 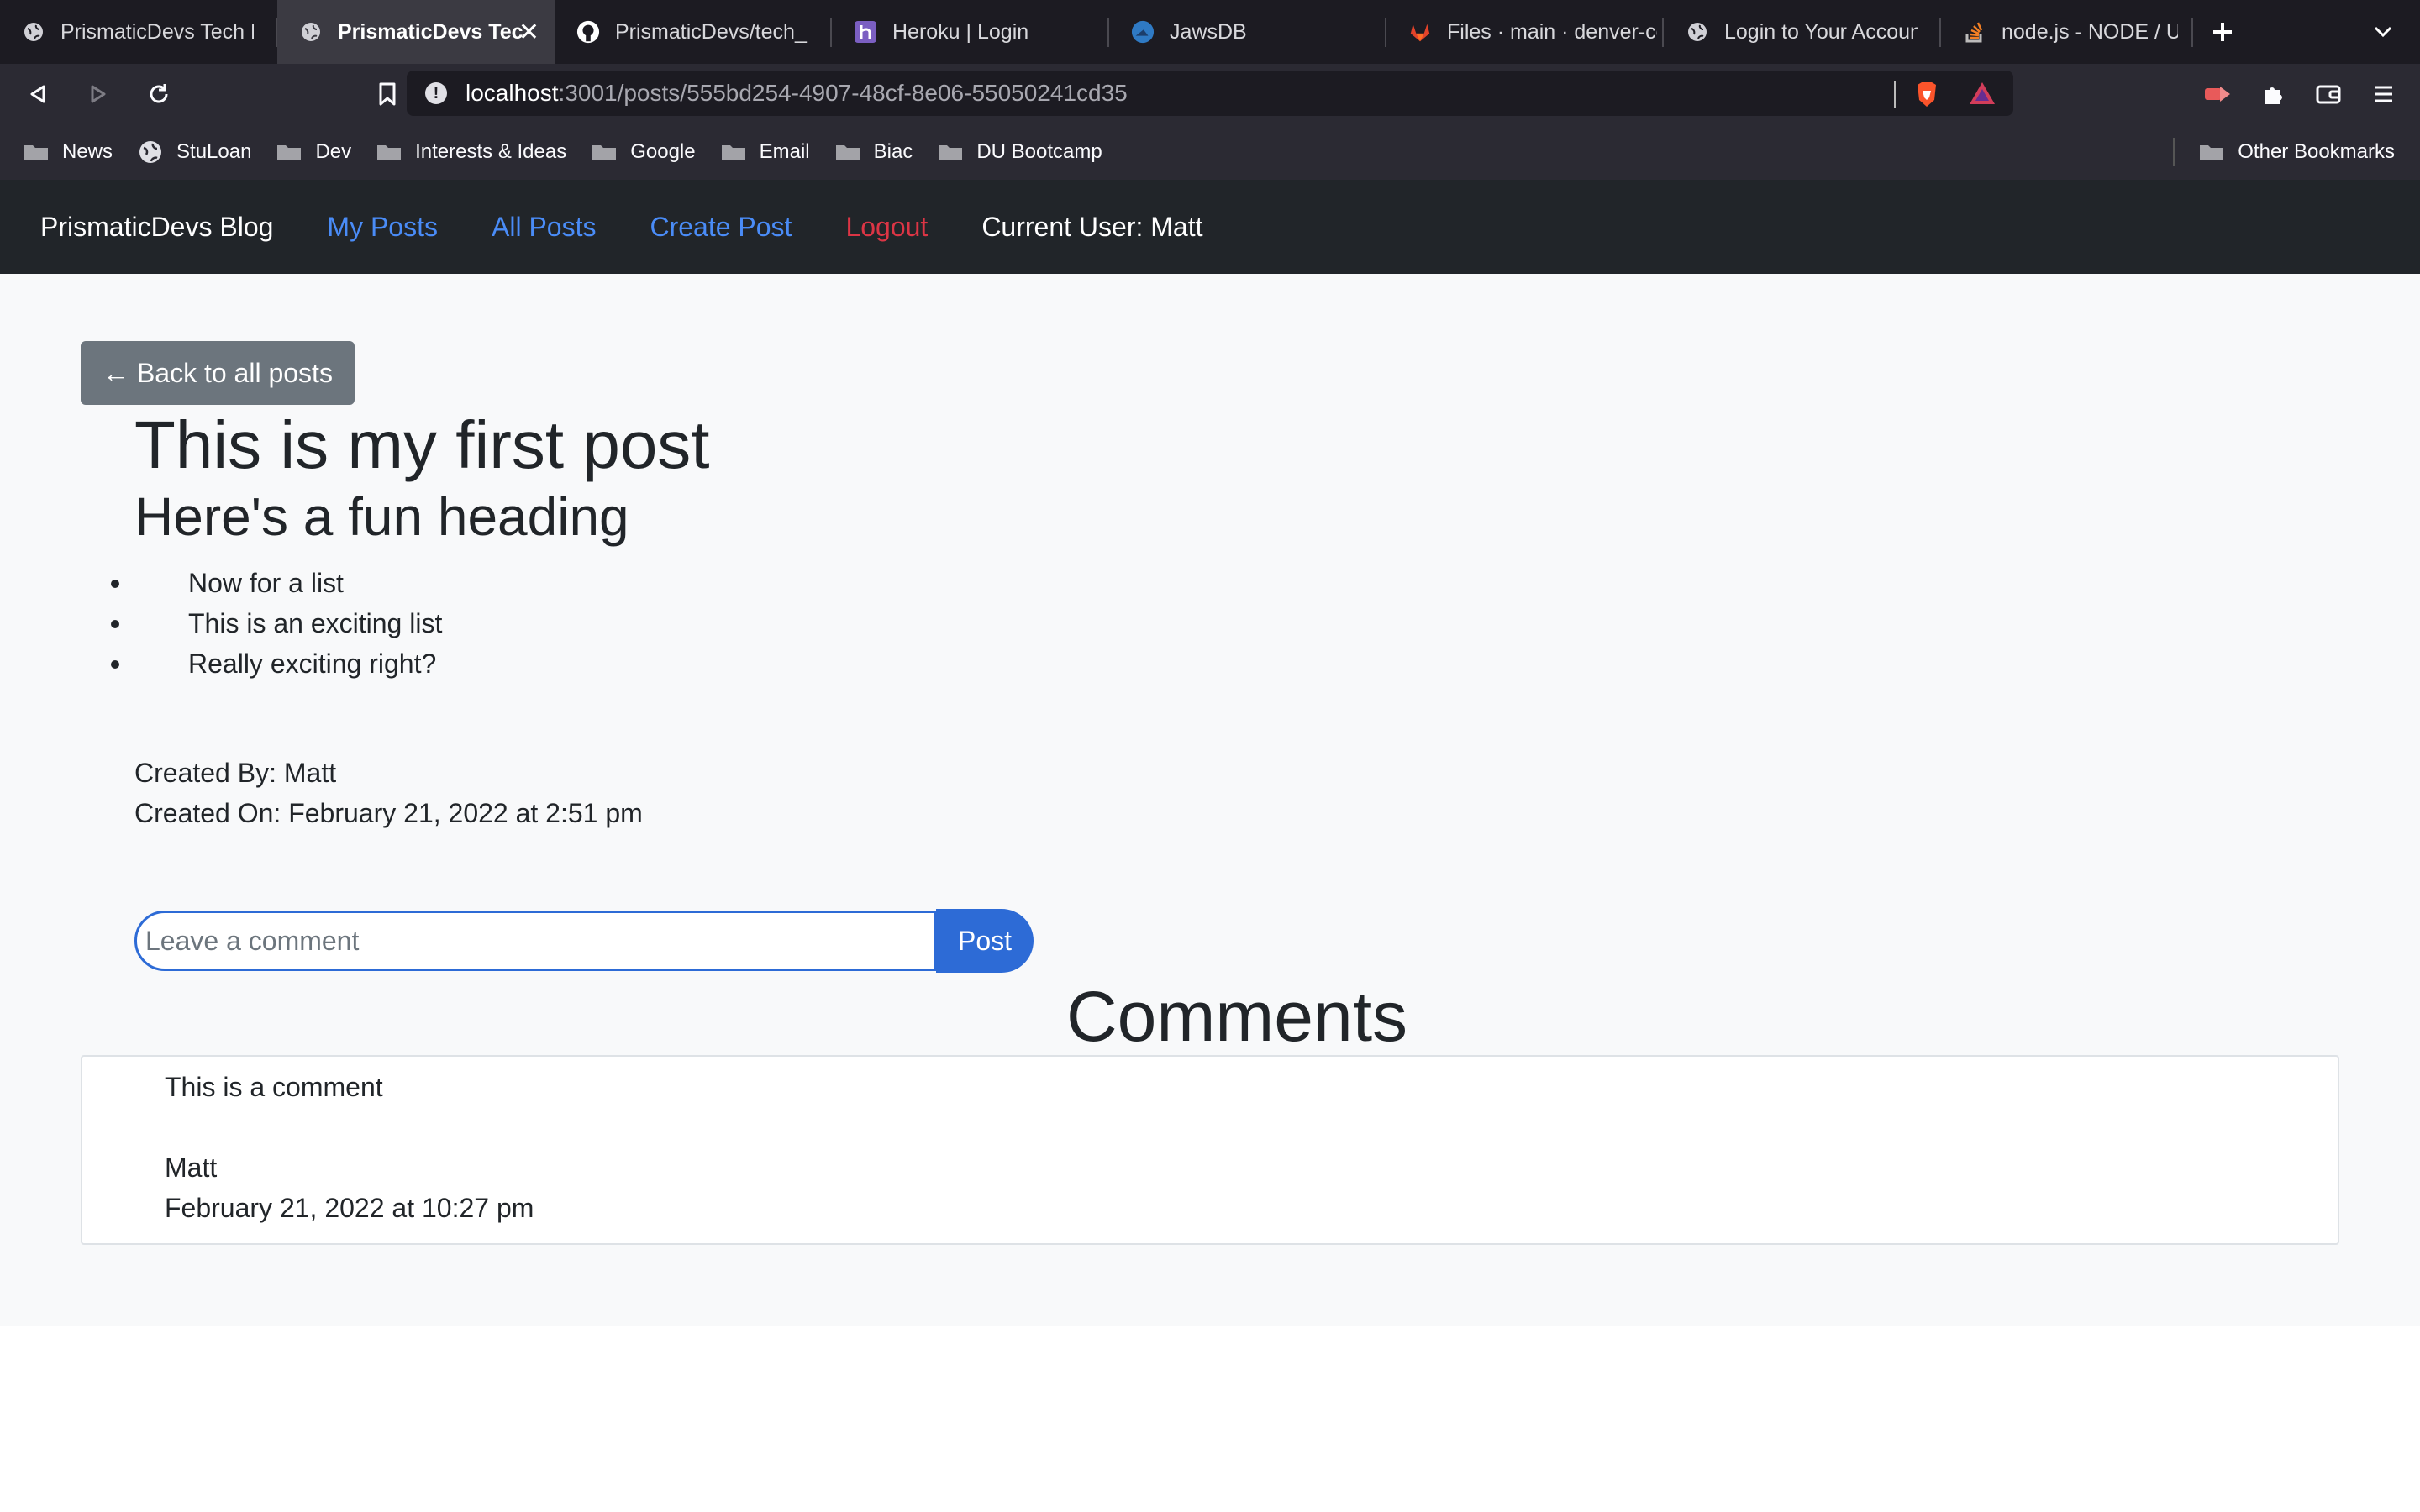 I want to click on chevron-down-icon, so click(x=2383, y=32).